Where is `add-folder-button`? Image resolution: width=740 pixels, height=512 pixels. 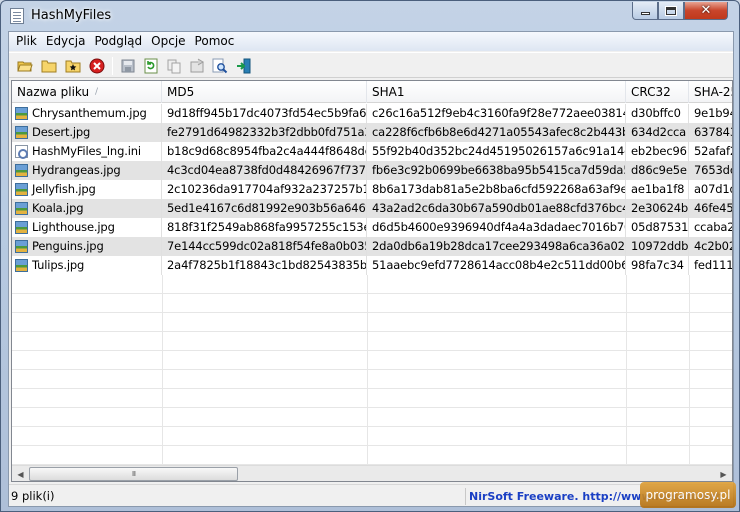 add-folder-button is located at coordinates (49, 66).